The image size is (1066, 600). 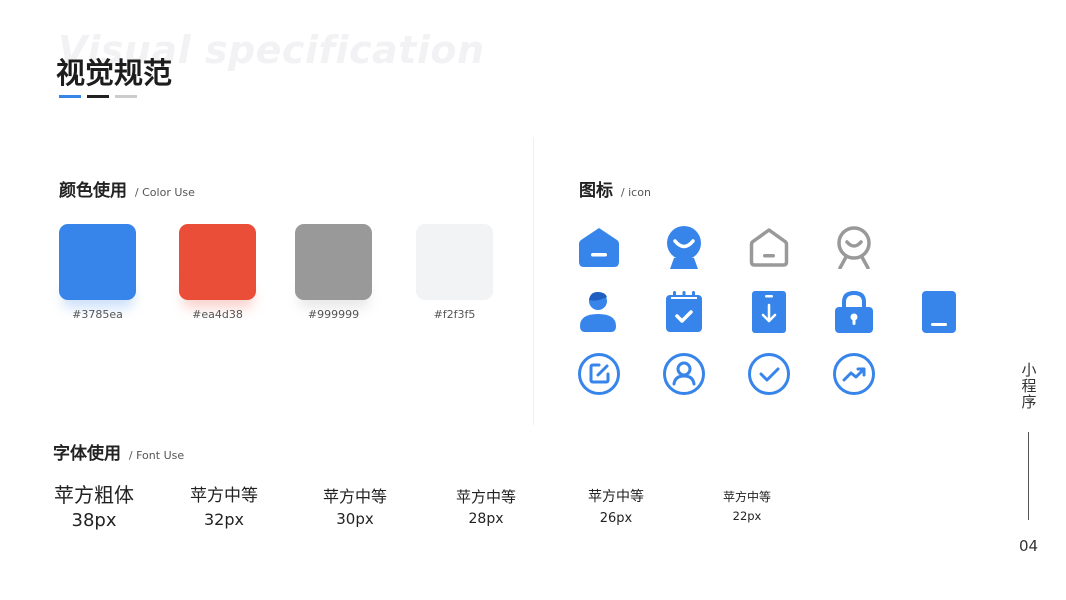 I want to click on lock-icon, so click(x=854, y=312).